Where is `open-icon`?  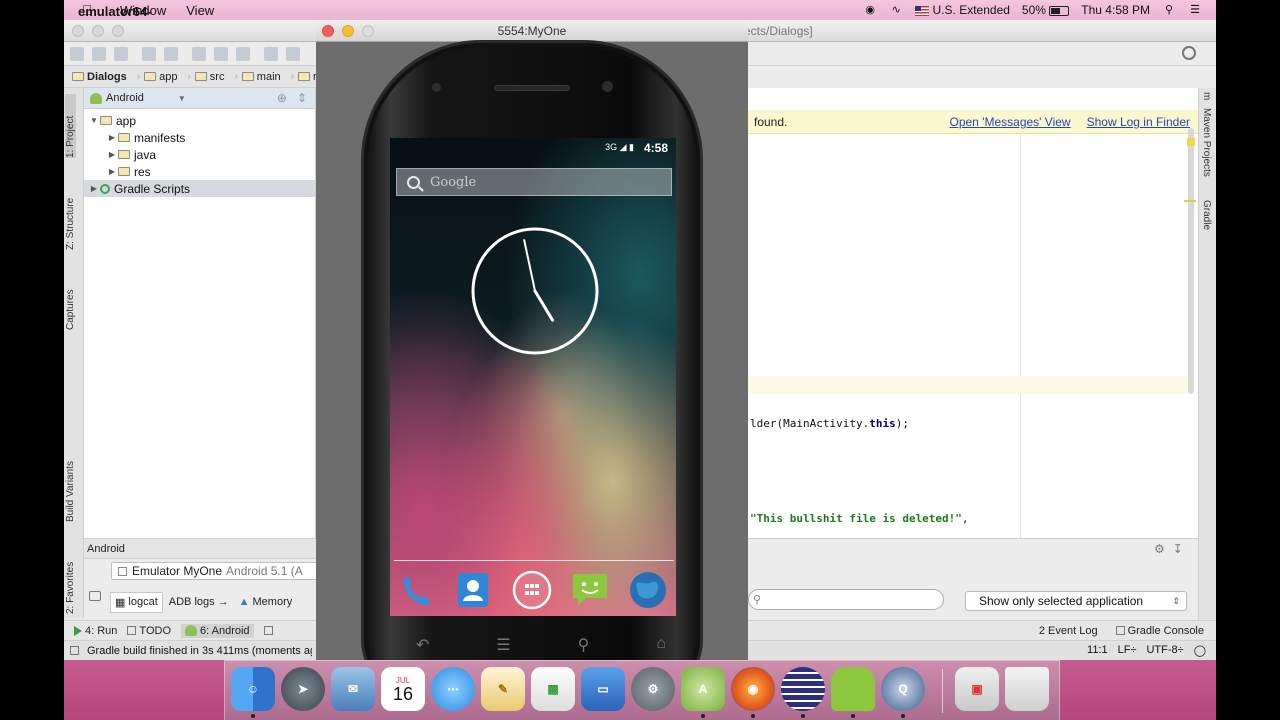
open-icon is located at coordinates (77, 54).